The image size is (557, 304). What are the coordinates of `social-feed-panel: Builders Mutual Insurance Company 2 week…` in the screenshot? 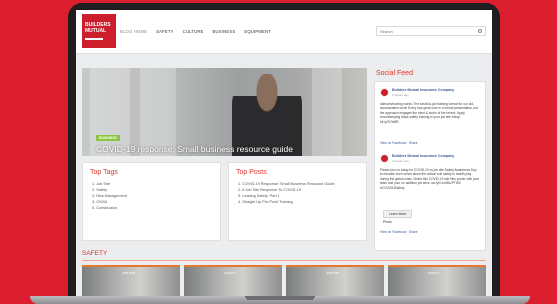 It's located at (430, 166).